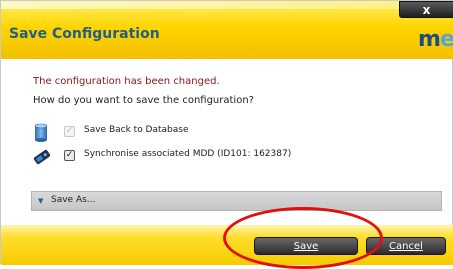 The height and width of the screenshot is (269, 453). I want to click on save-button-label: Save, so click(306, 246).